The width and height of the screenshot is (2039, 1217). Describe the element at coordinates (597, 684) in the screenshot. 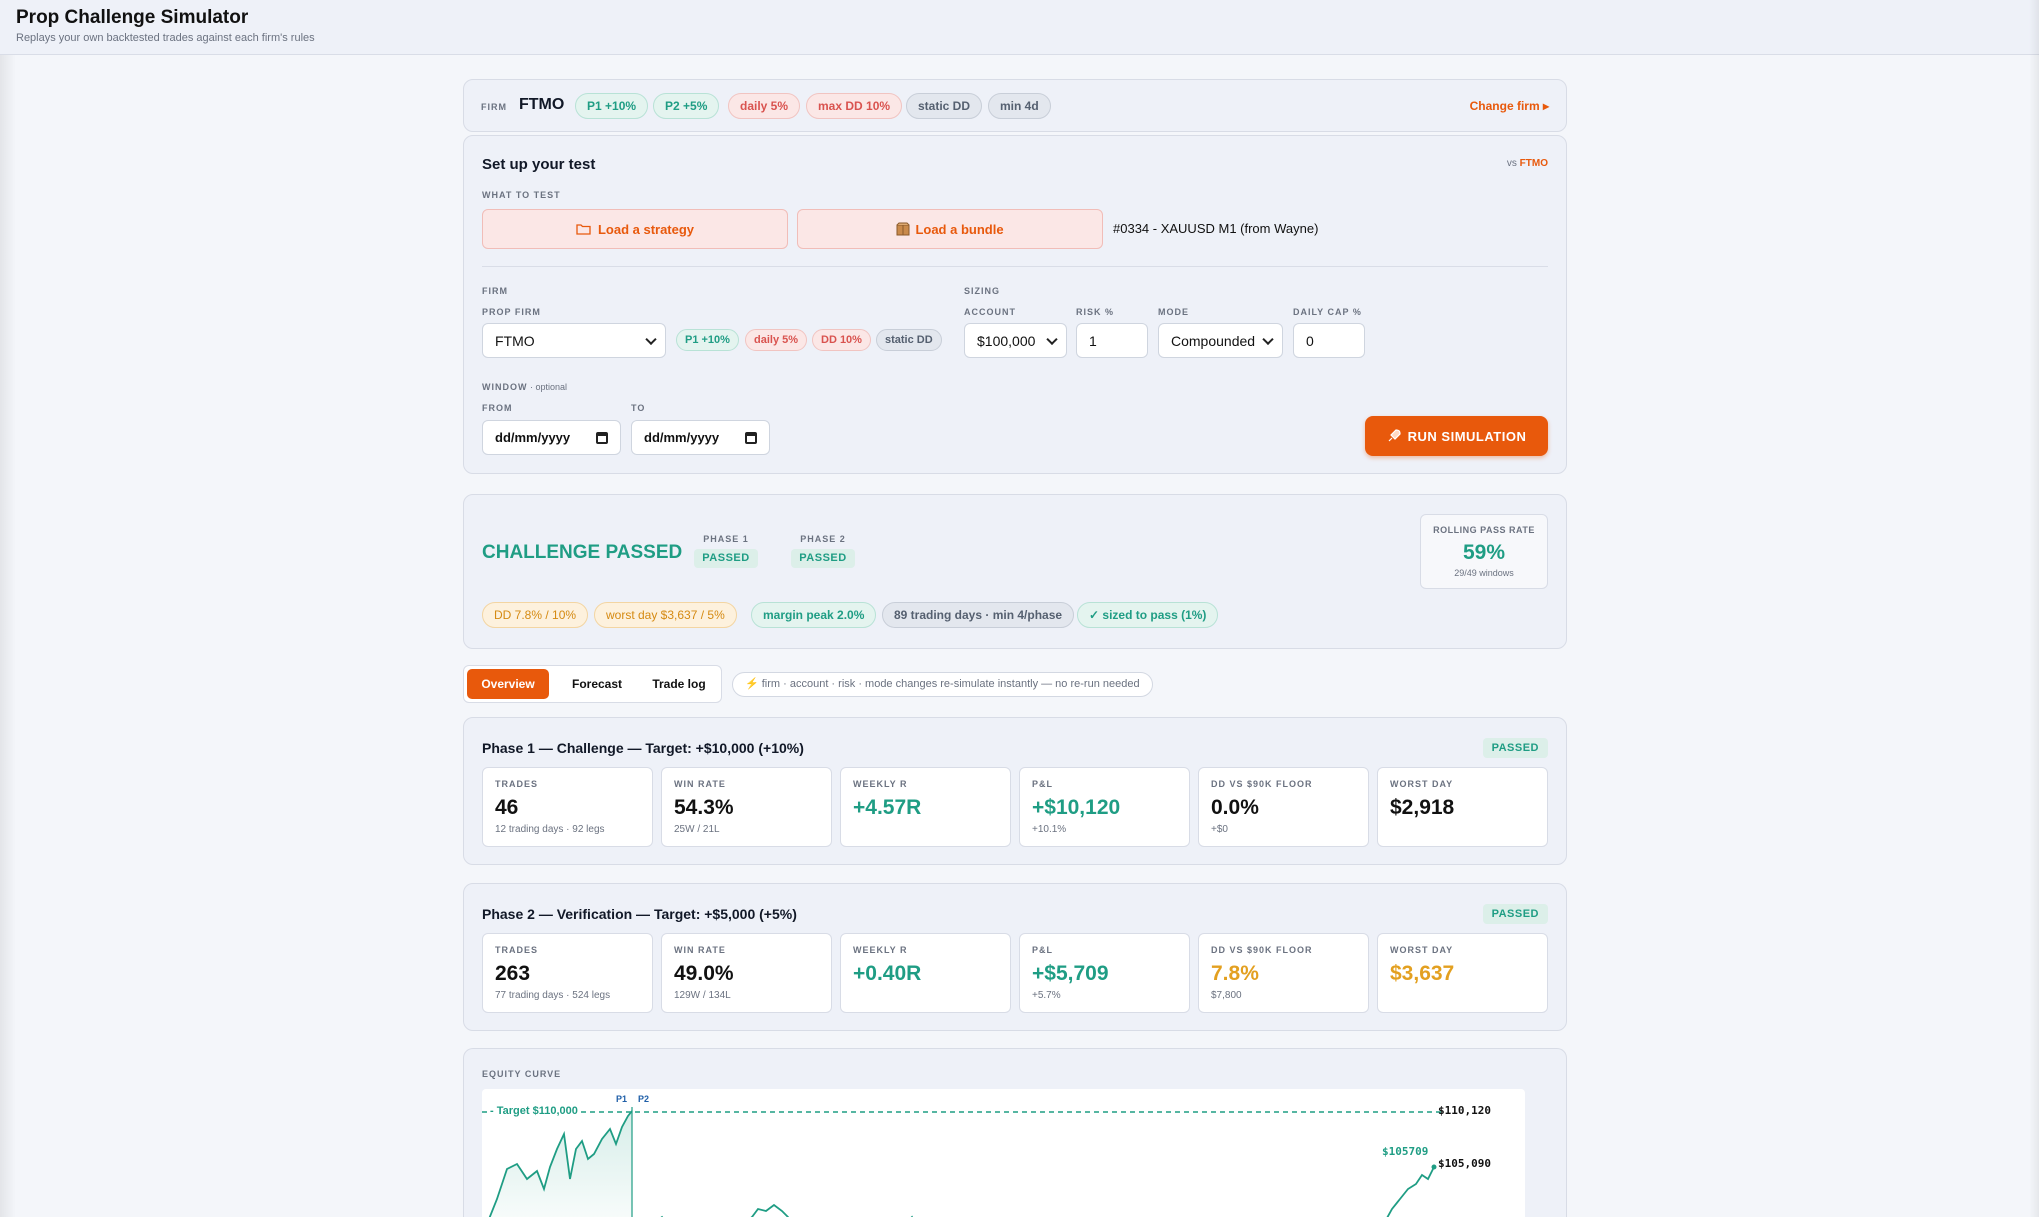

I see `tab-forecast: Forecast` at that location.